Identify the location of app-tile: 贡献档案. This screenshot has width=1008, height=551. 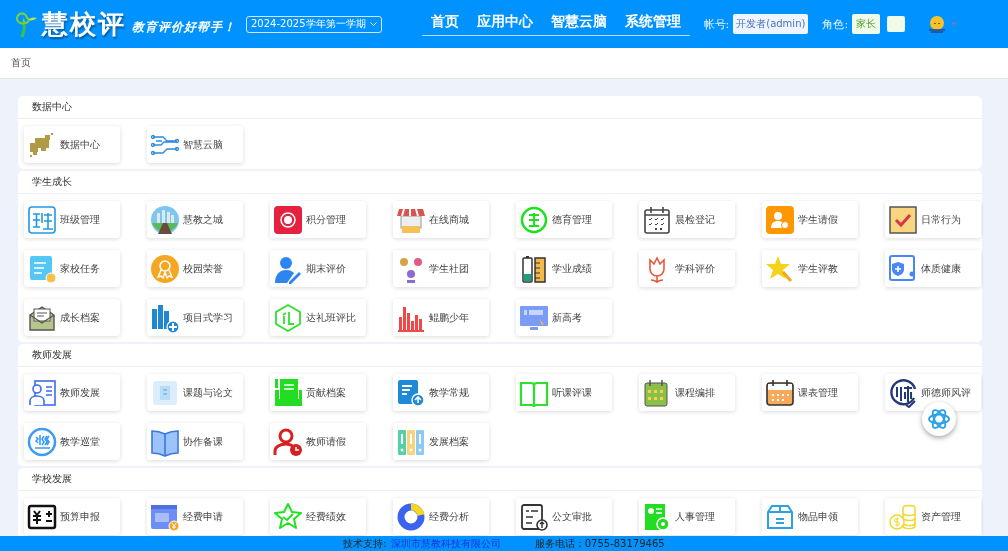
(318, 392).